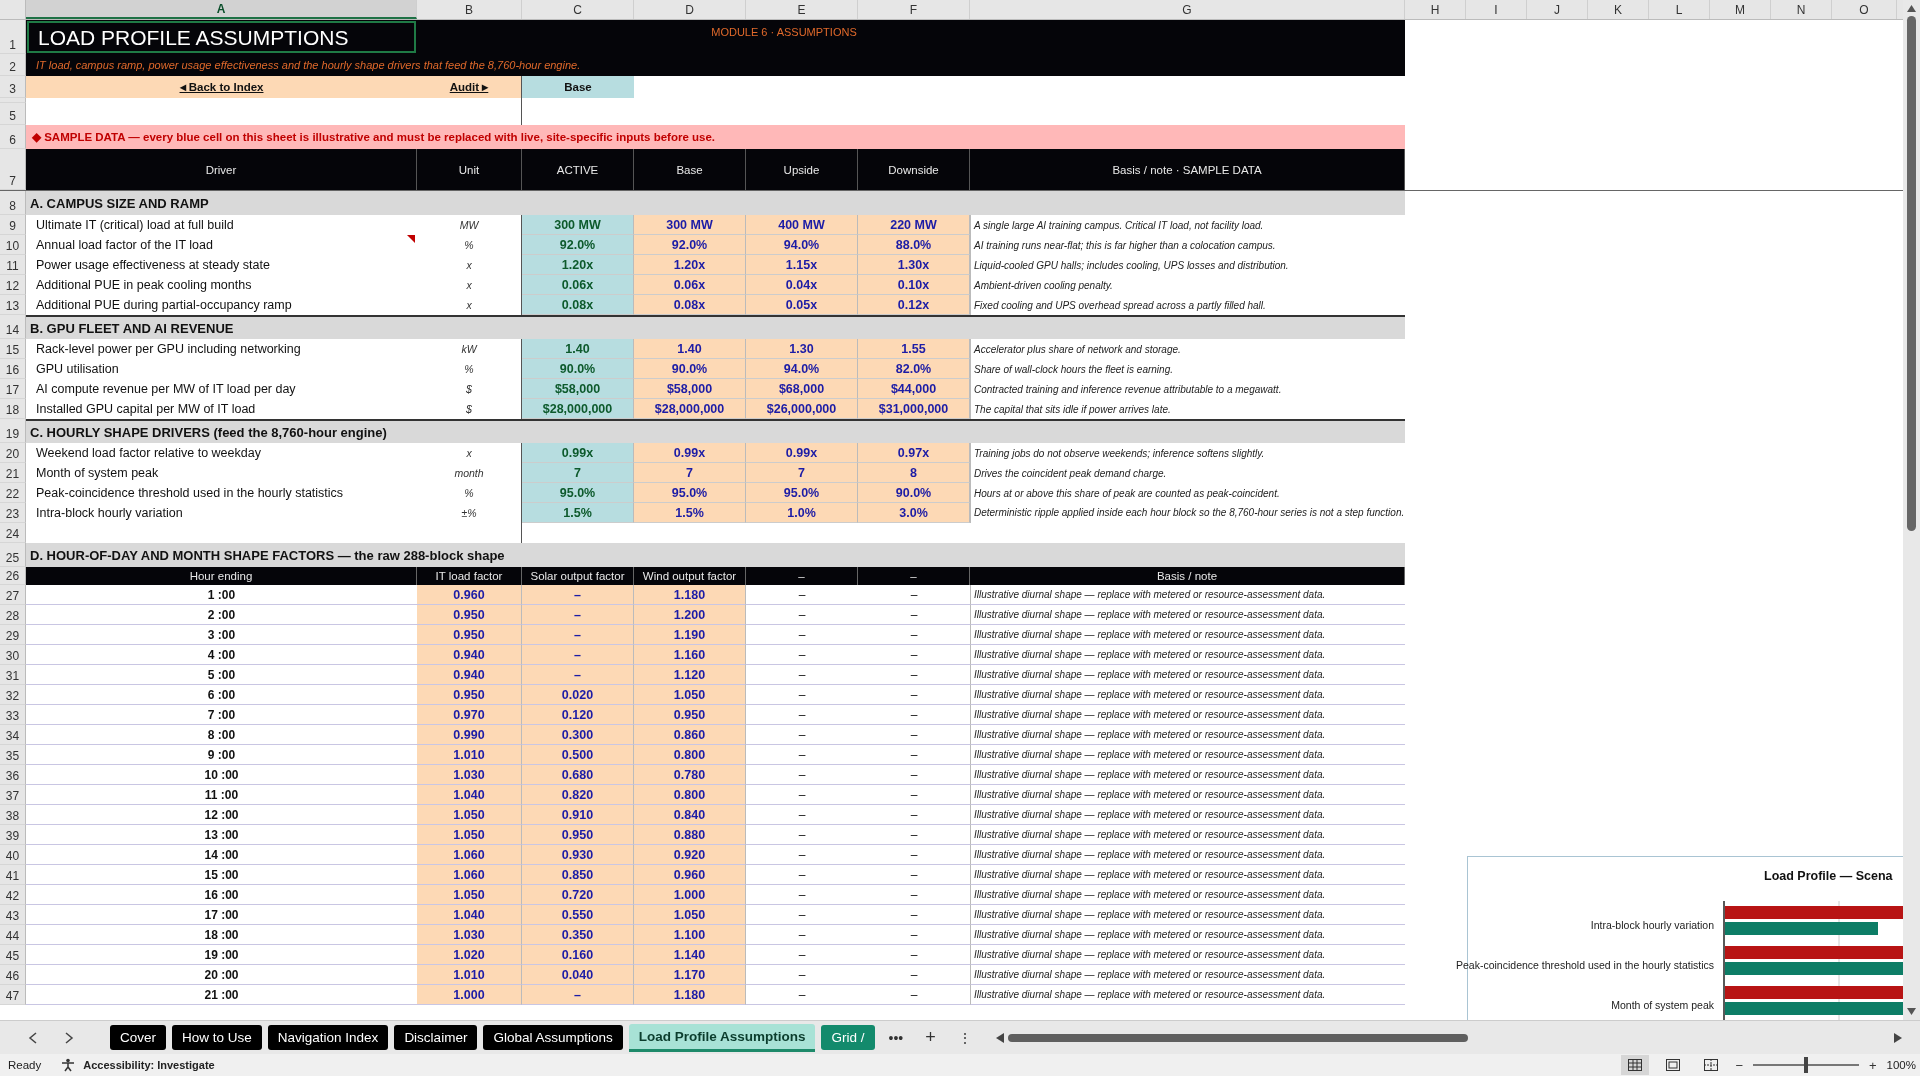 This screenshot has height=1076, width=1920. What do you see at coordinates (13, 855) in the screenshot?
I see `row-number: 40` at bounding box center [13, 855].